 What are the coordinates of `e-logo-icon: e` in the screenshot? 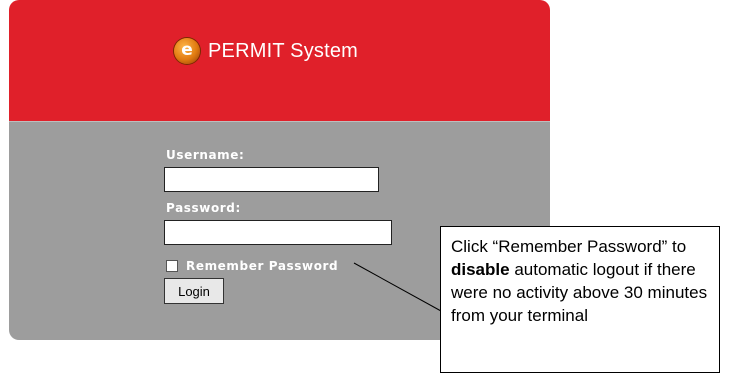 It's located at (187, 51).